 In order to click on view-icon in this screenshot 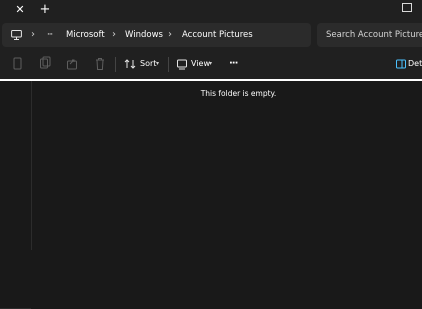, I will do `click(182, 64)`.